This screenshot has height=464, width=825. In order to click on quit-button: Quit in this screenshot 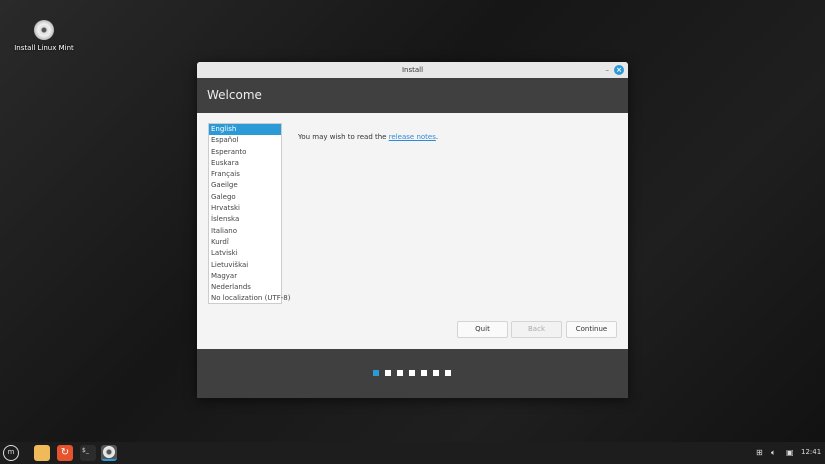, I will do `click(482, 329)`.